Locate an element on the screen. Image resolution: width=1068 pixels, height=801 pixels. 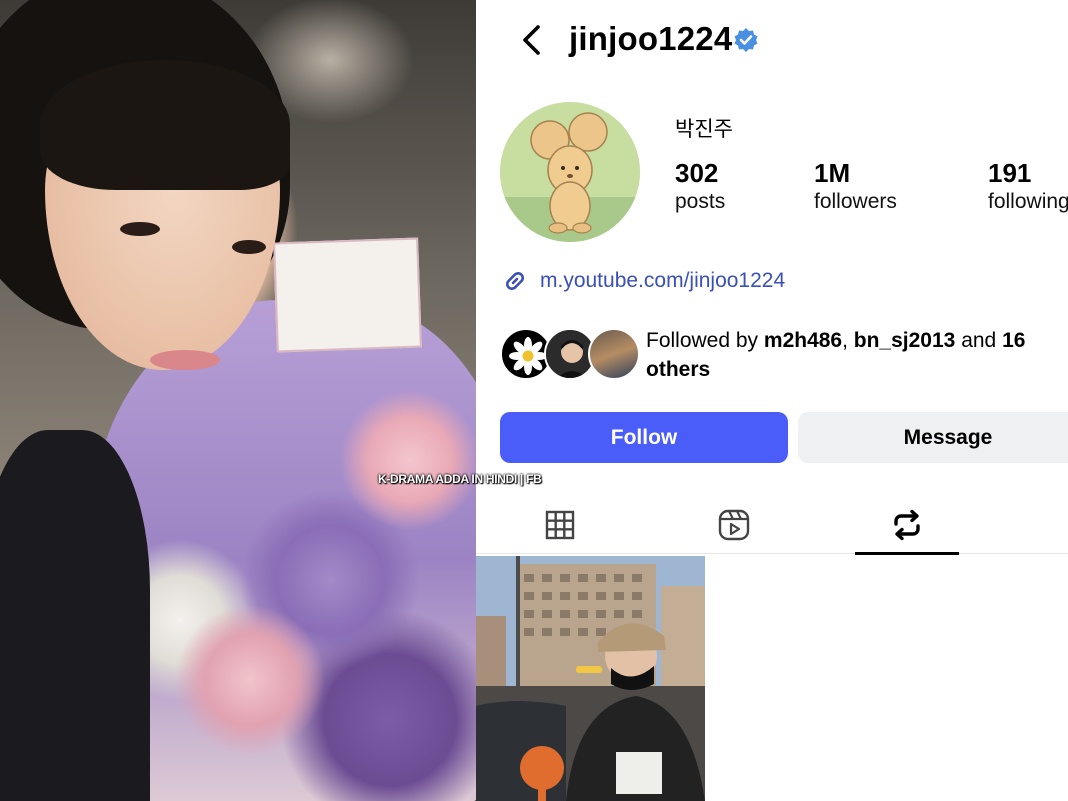
message-button: Message is located at coordinates (933, 437).